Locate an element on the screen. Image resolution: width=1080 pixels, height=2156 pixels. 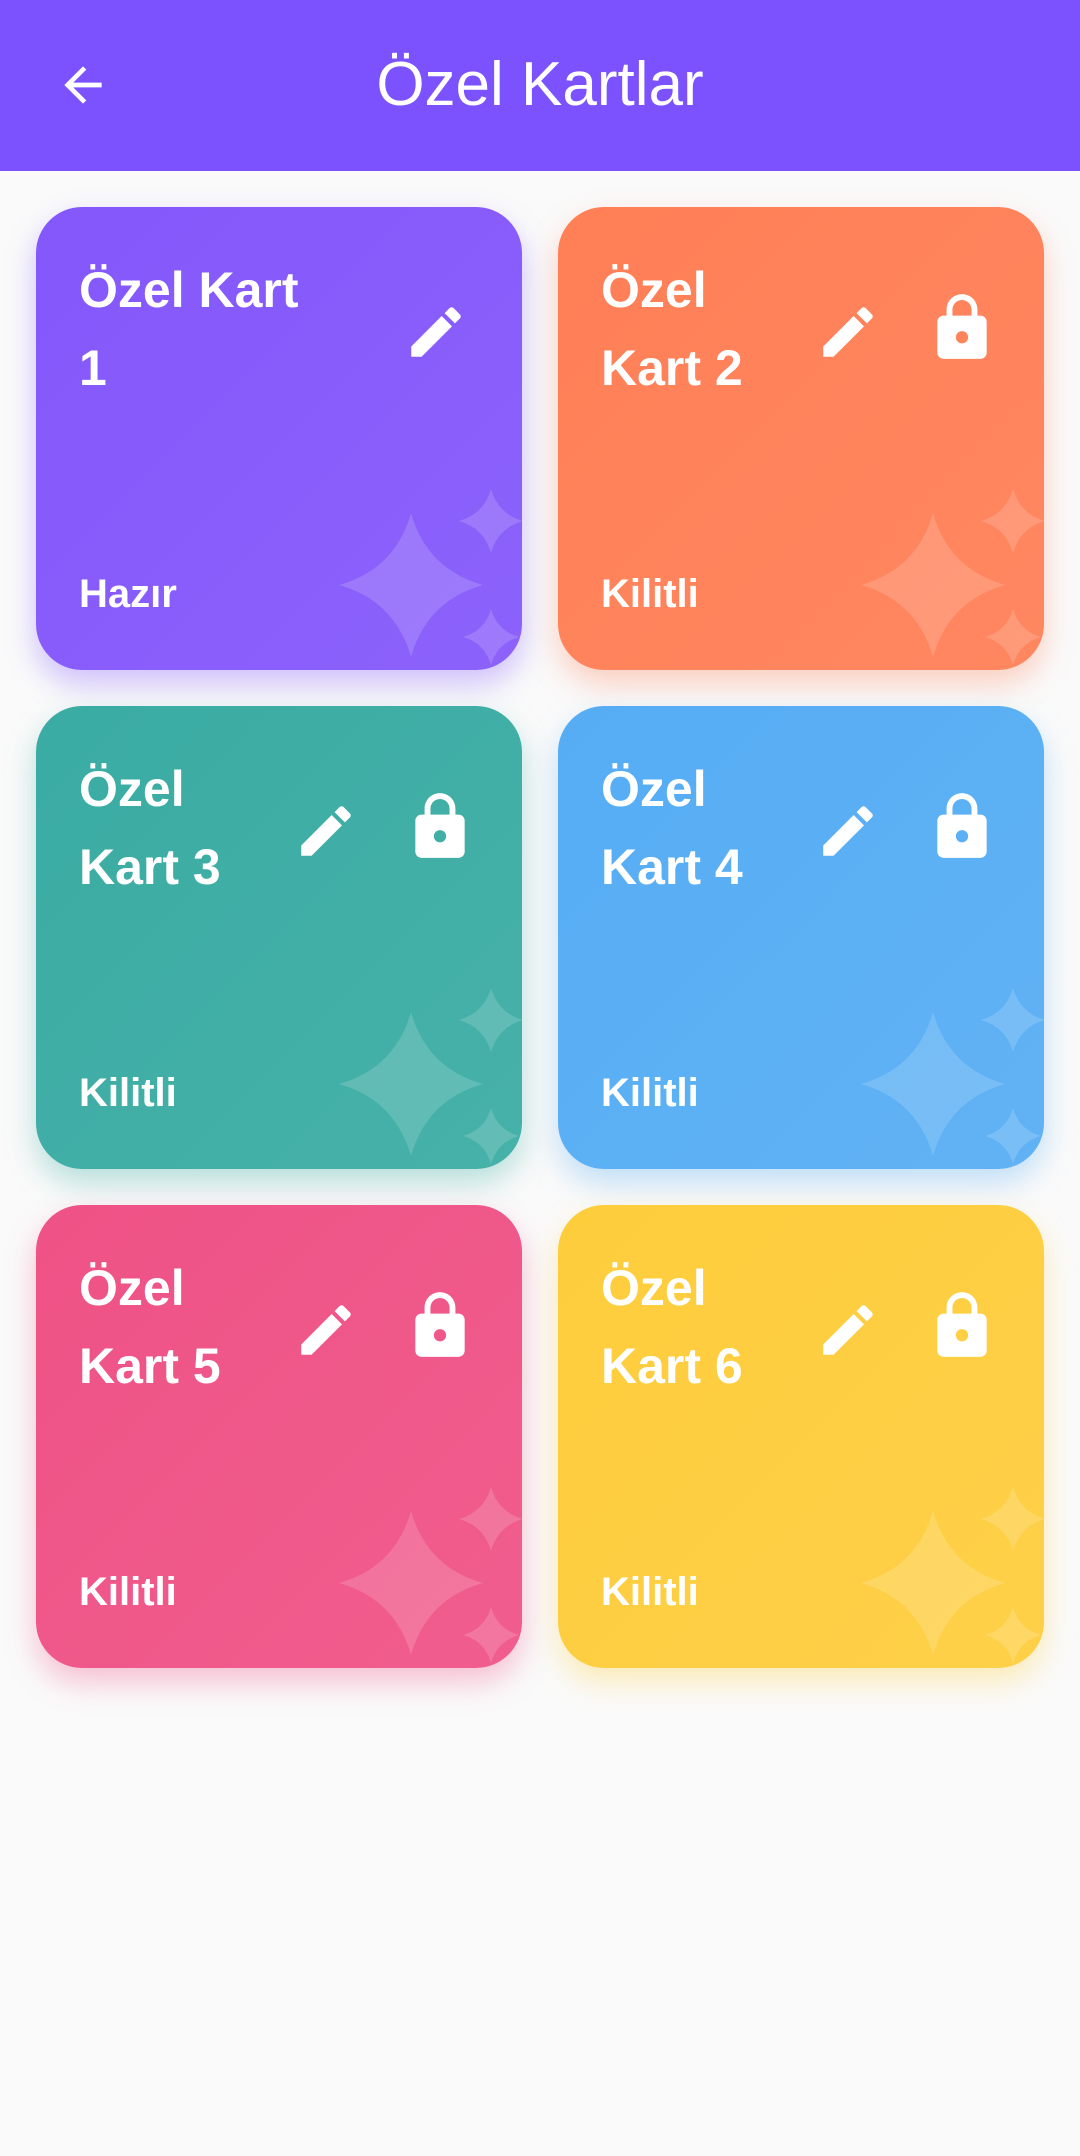
card-1: Özel Kart 1 Hazır is located at coordinates (279, 438).